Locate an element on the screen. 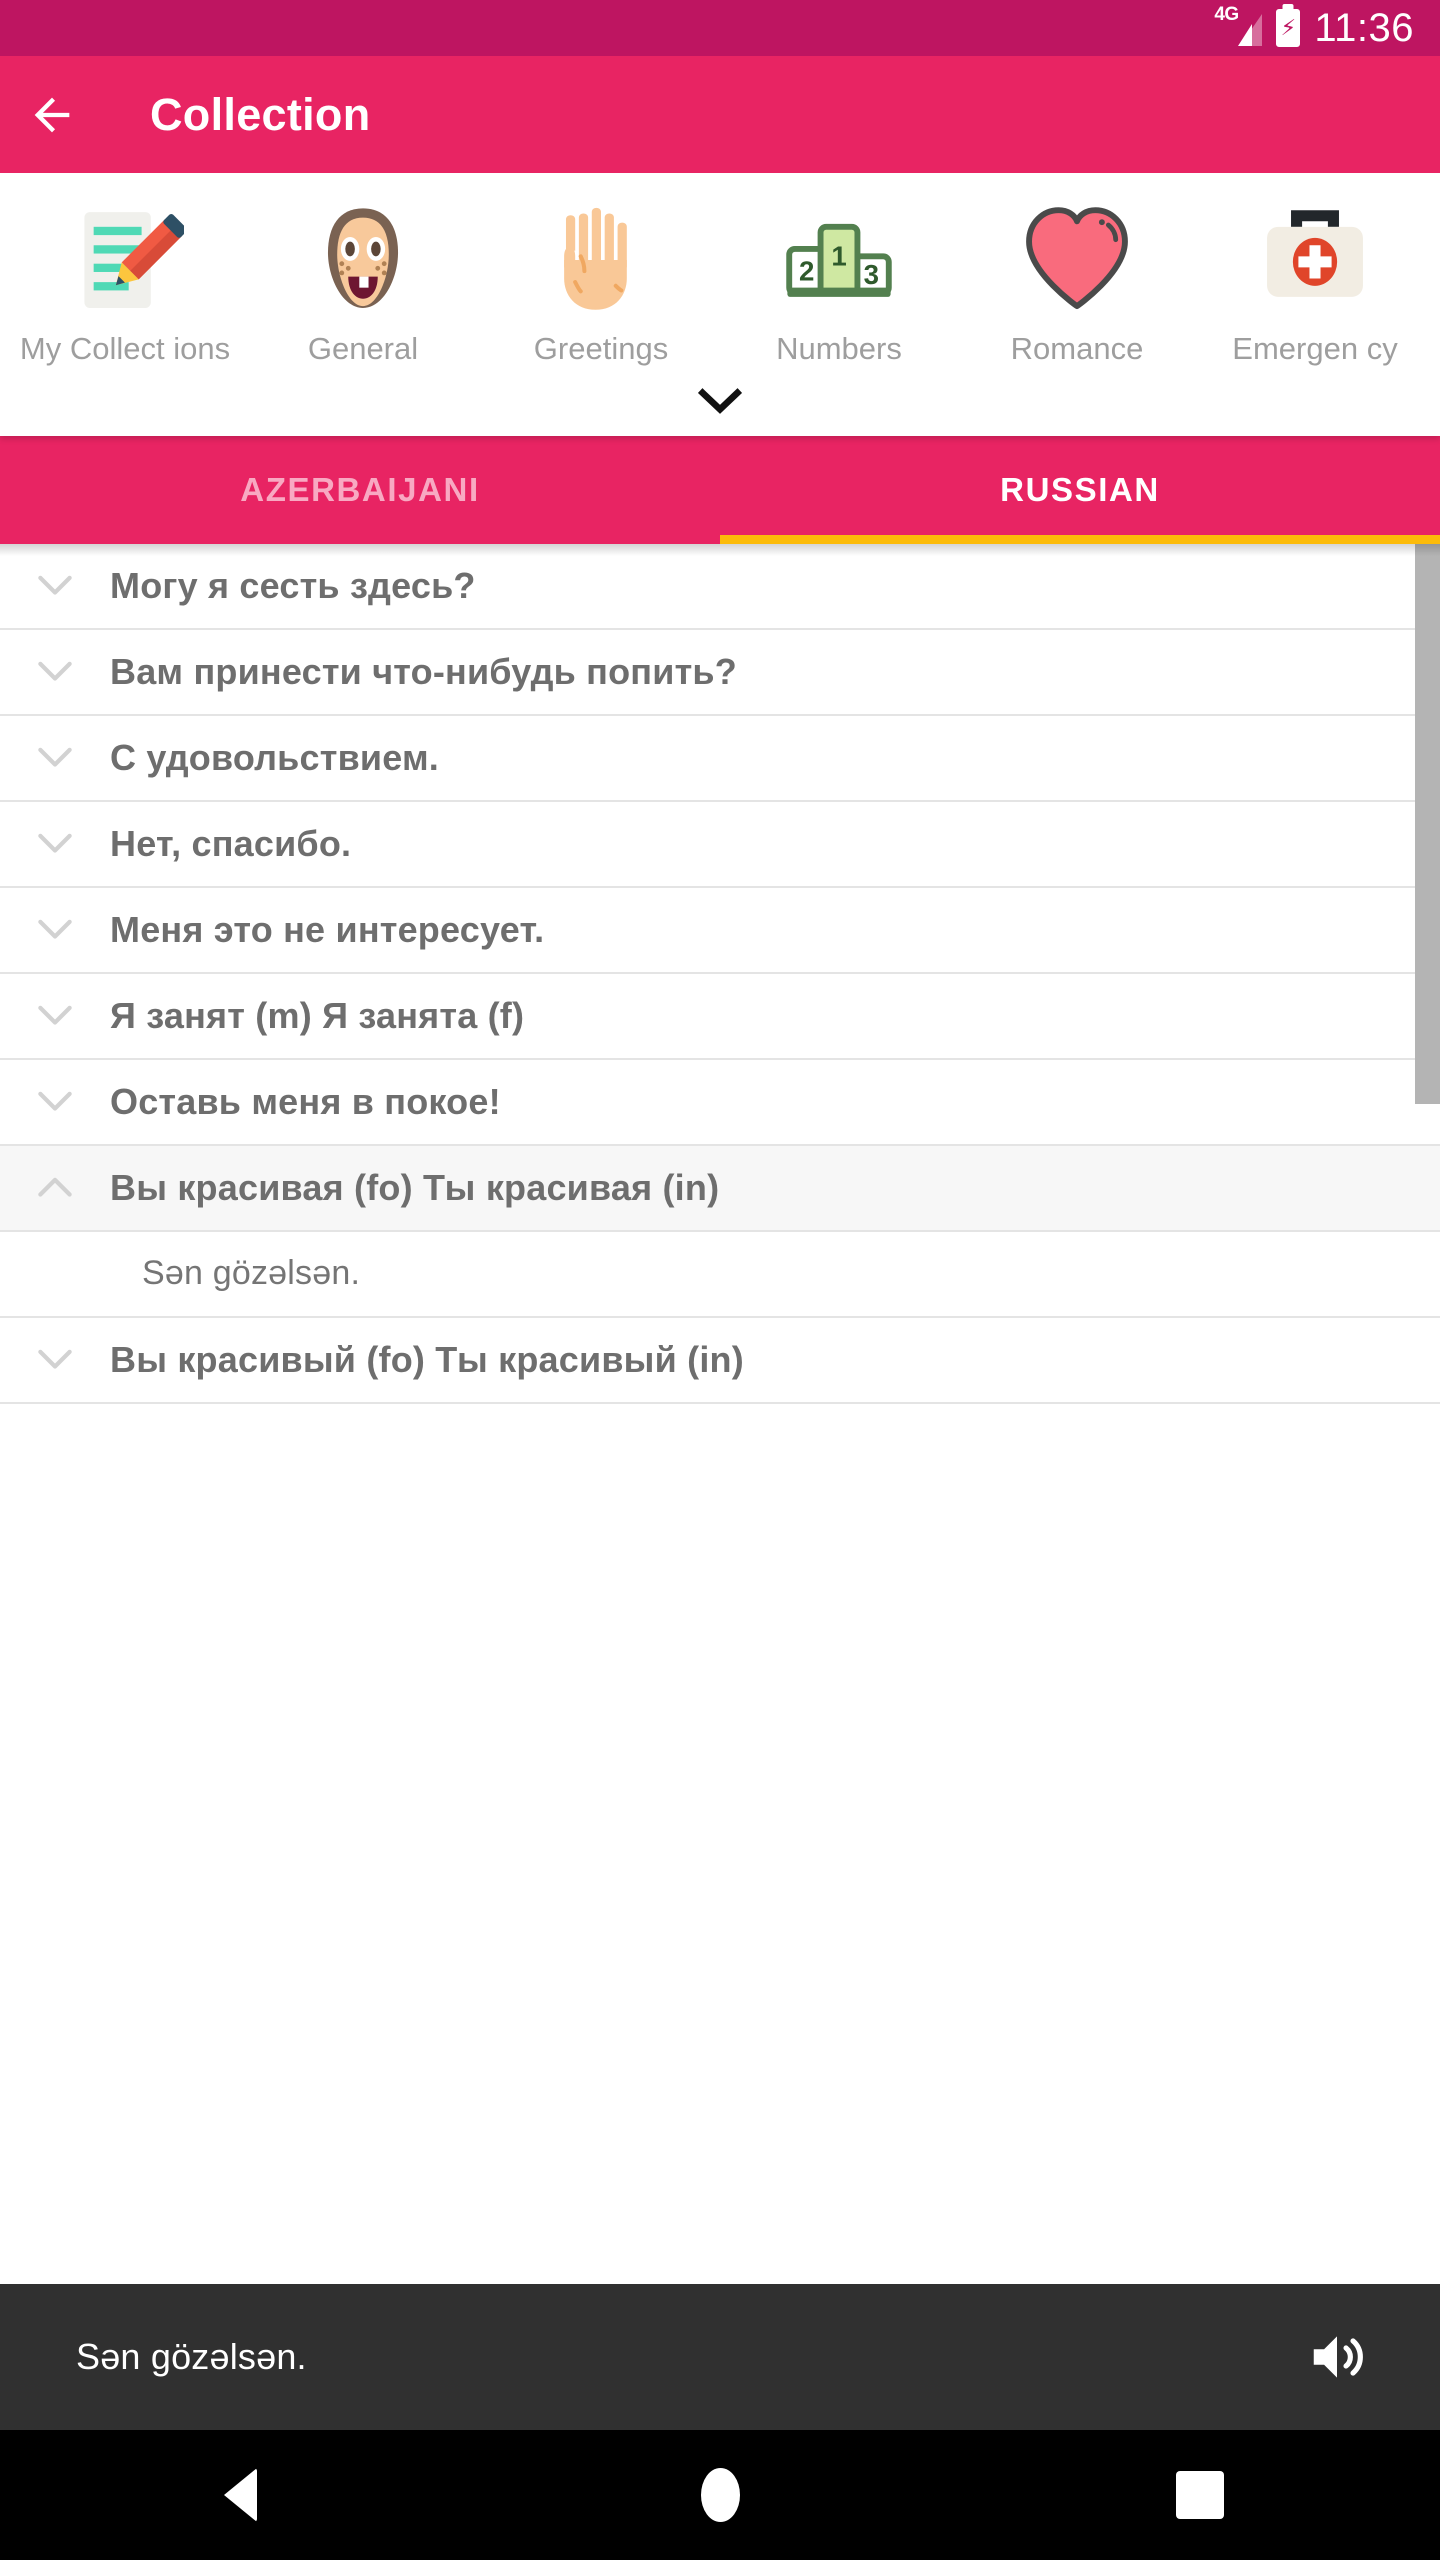 Image resolution: width=1440 pixels, height=2560 pixels. podium-123-icon: 2 1 3 is located at coordinates (839, 260).